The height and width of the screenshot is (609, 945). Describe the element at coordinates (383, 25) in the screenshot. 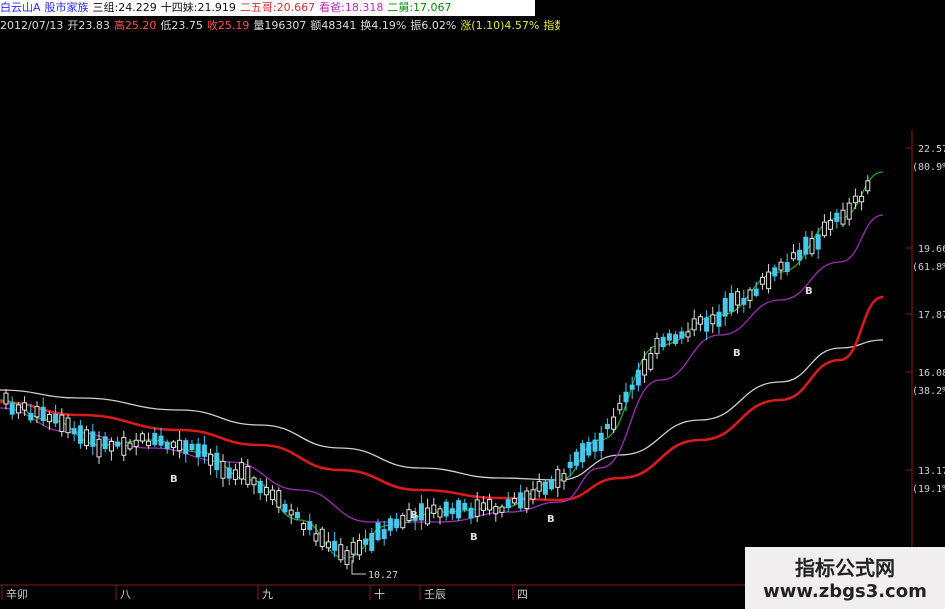

I see `quote-field: 换4.19%` at that location.